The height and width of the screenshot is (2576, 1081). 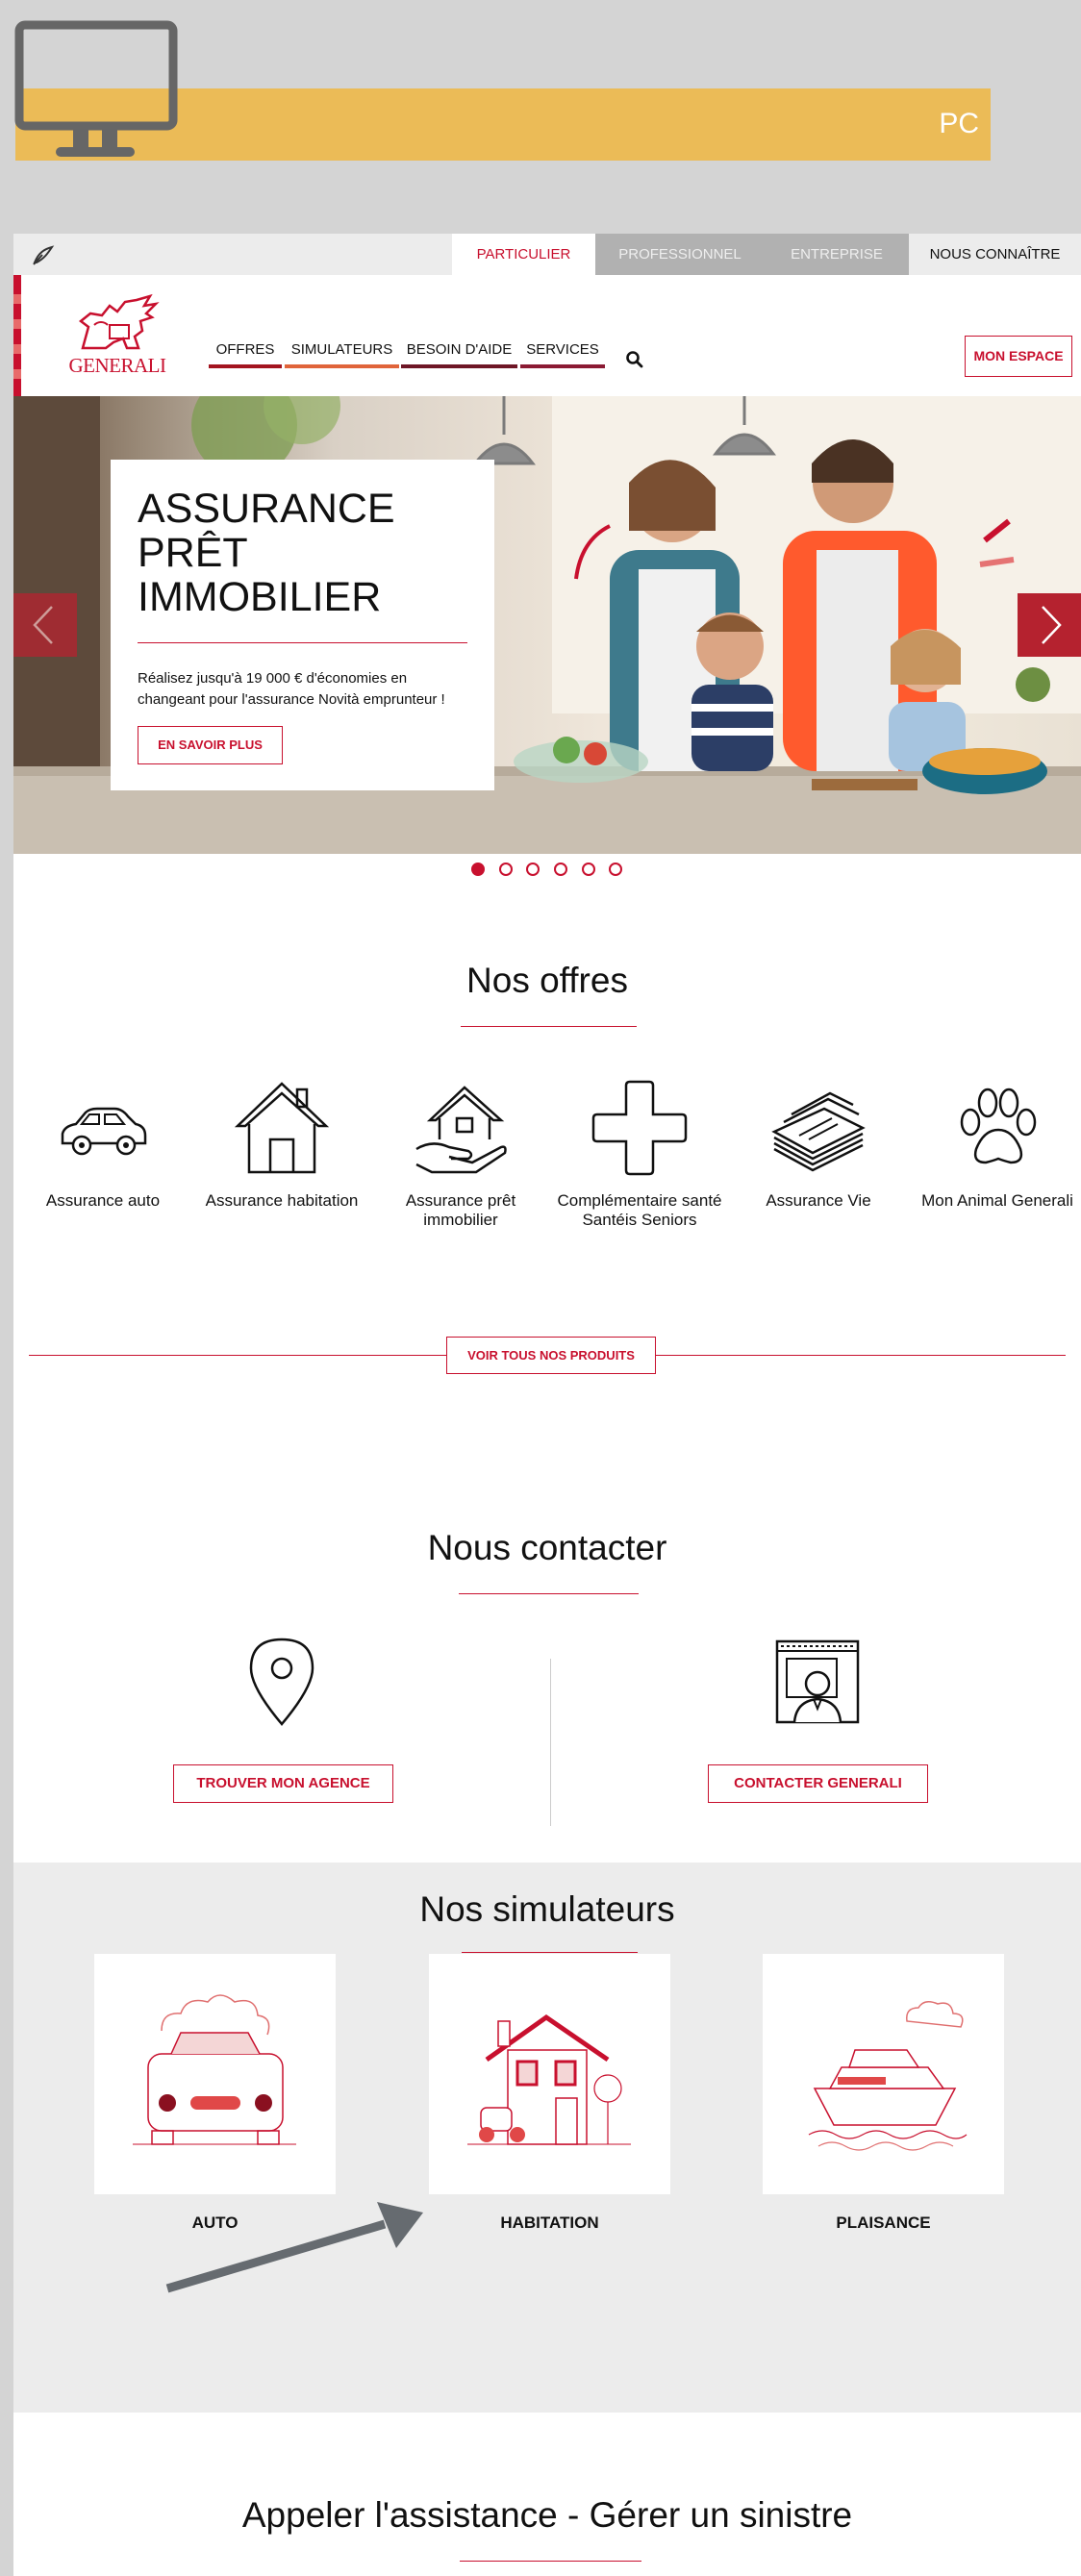 I want to click on tab-professionnel: PROFESSIONNEL, so click(x=680, y=254).